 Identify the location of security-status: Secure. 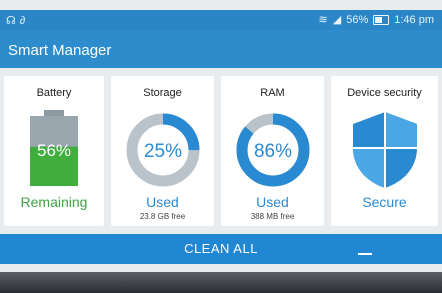
(384, 202).